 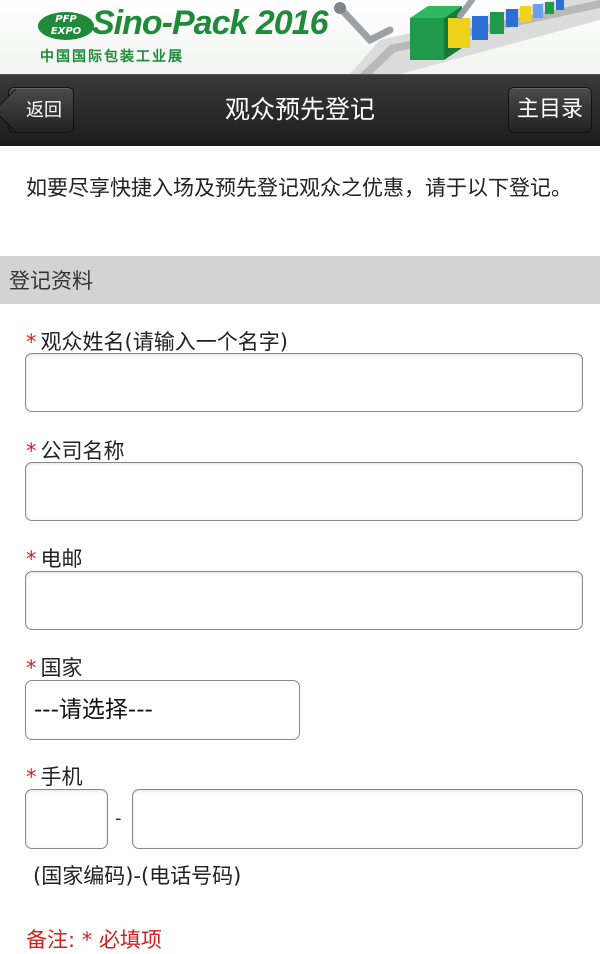 What do you see at coordinates (61, 559) in the screenshot?
I see `email-label-text: 电邮` at bounding box center [61, 559].